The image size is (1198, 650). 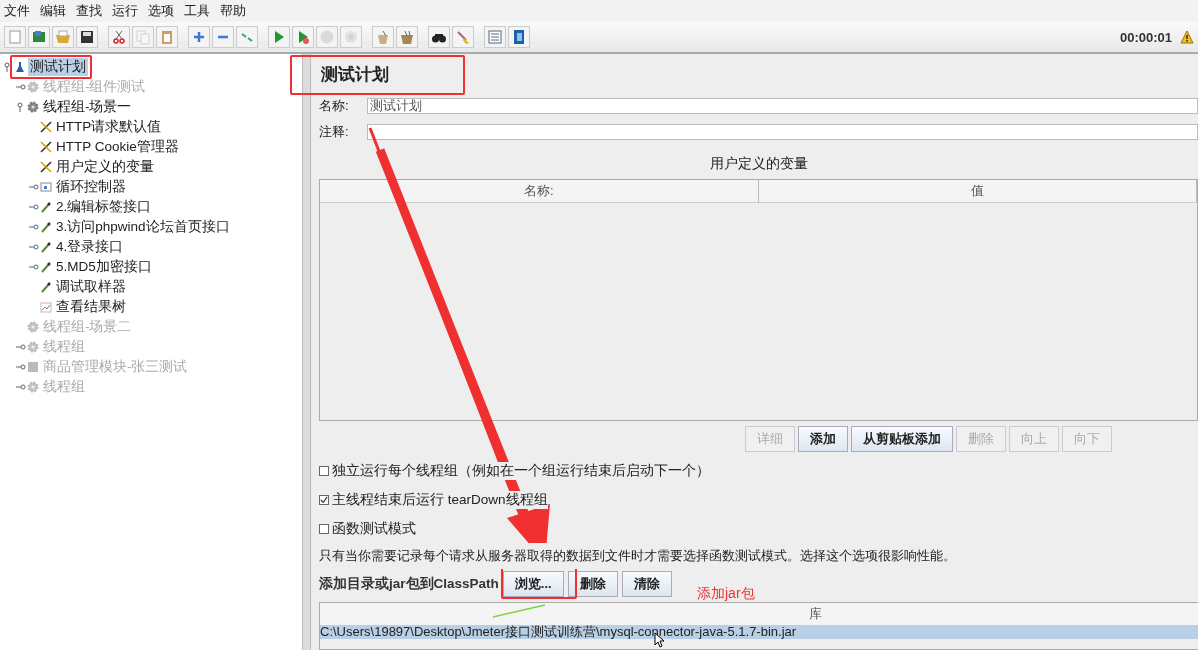 I want to click on tree-item: 循环控制器, so click(x=91, y=187).